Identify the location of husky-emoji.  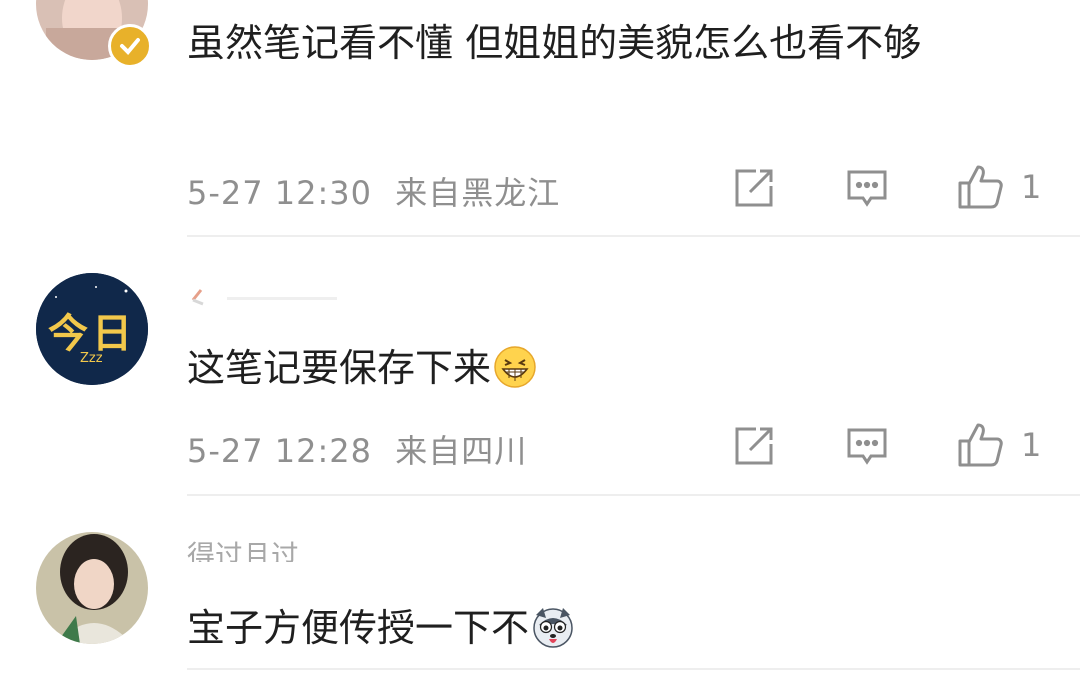
(553, 627).